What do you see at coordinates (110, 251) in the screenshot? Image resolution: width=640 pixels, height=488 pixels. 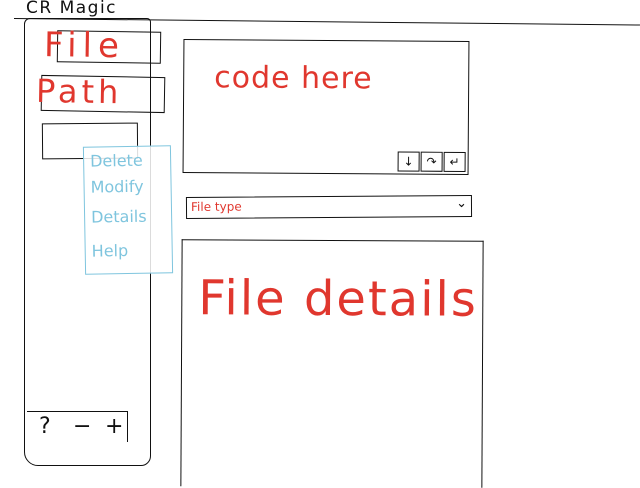 I see `menu-item-help: Help` at bounding box center [110, 251].